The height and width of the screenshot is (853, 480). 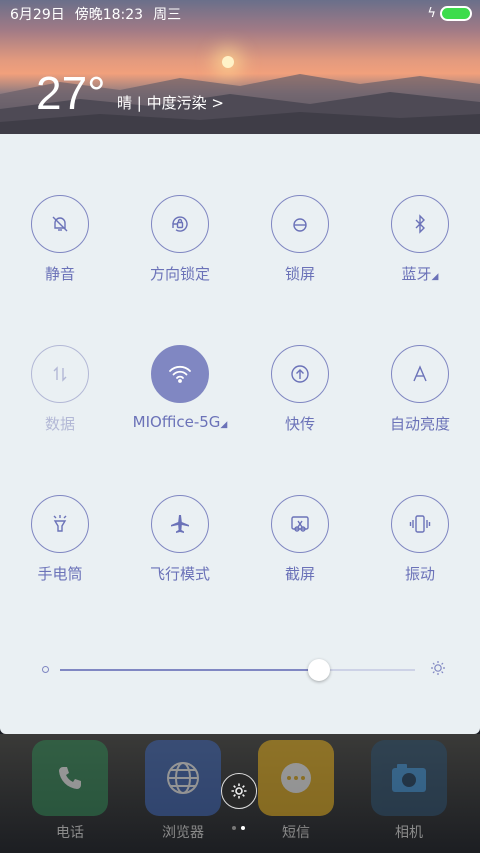 What do you see at coordinates (60, 524) in the screenshot?
I see `flashlight-icon` at bounding box center [60, 524].